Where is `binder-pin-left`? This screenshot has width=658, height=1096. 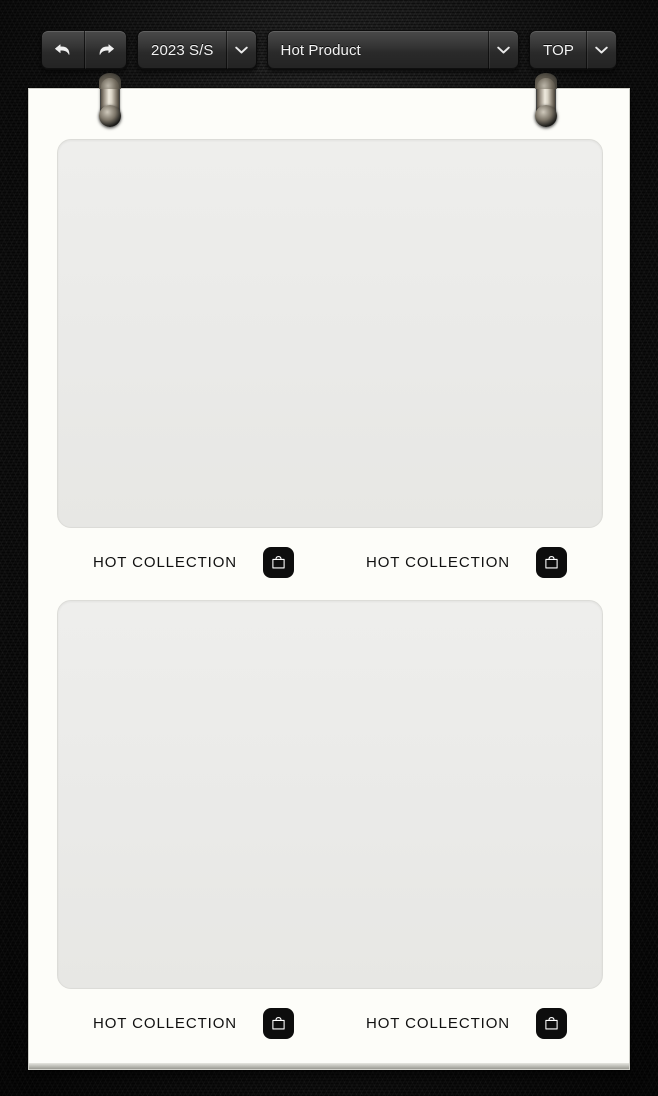
binder-pin-left is located at coordinates (110, 100).